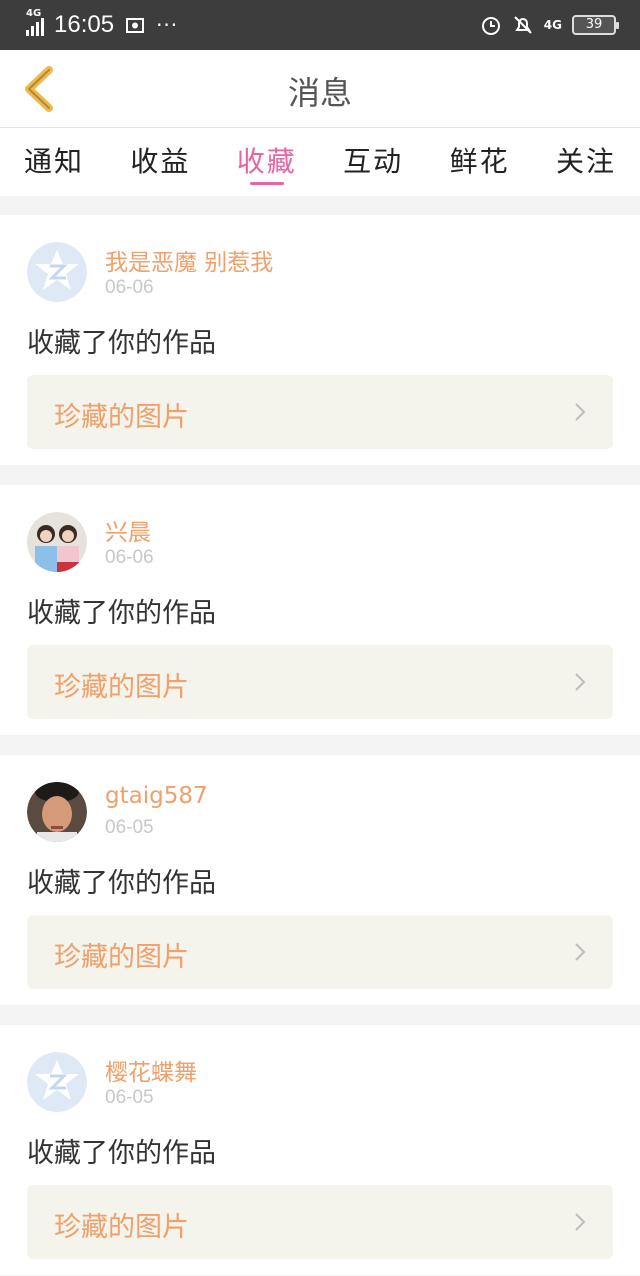  What do you see at coordinates (523, 25) in the screenshot?
I see `mute-bell-icon` at bounding box center [523, 25].